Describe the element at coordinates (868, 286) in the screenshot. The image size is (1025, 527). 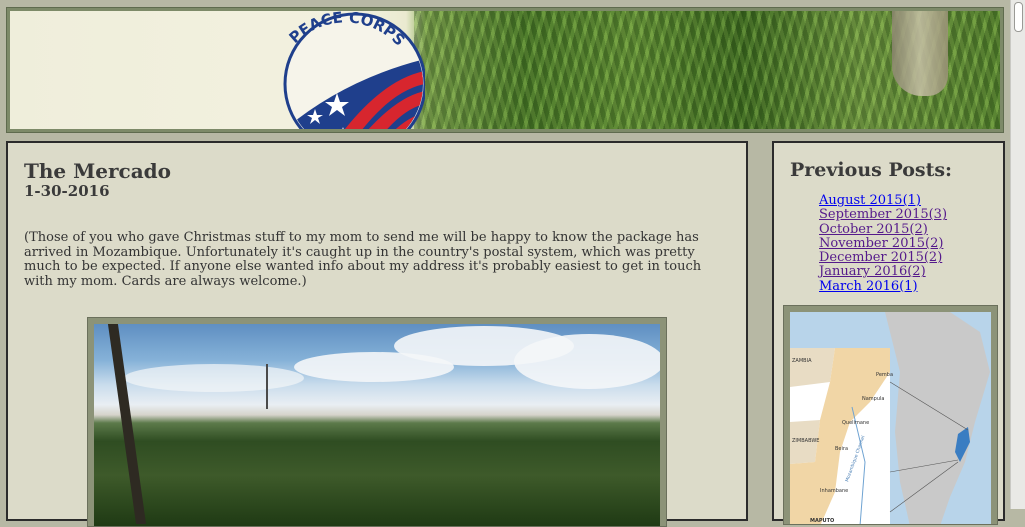
I see `archive-link-march-2016: March 2016(1)` at that location.